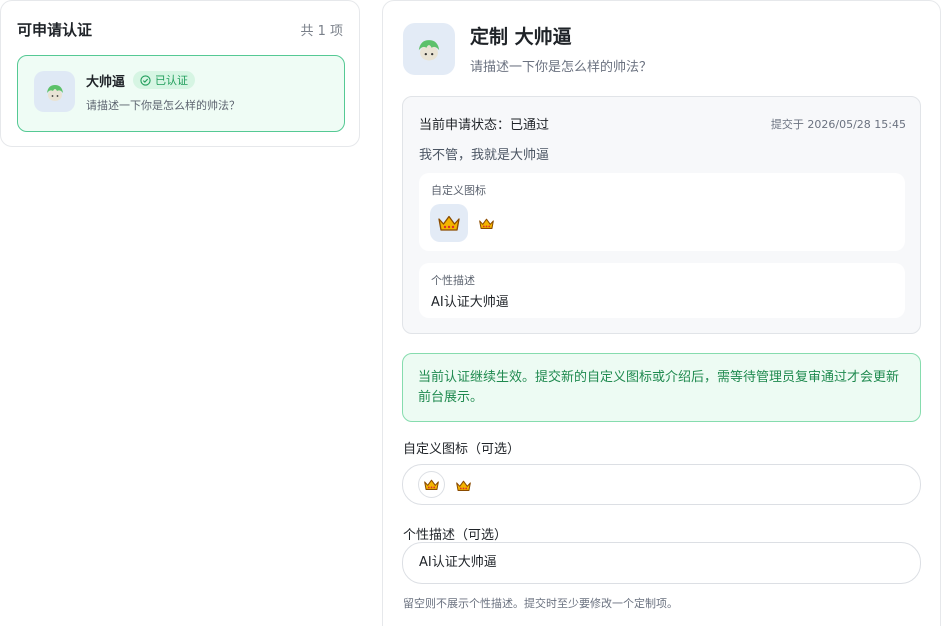 The height and width of the screenshot is (626, 945). What do you see at coordinates (561, 67) in the screenshot?
I see `page-subtitle: 请描述一下你是怎么样的帅法？` at bounding box center [561, 67].